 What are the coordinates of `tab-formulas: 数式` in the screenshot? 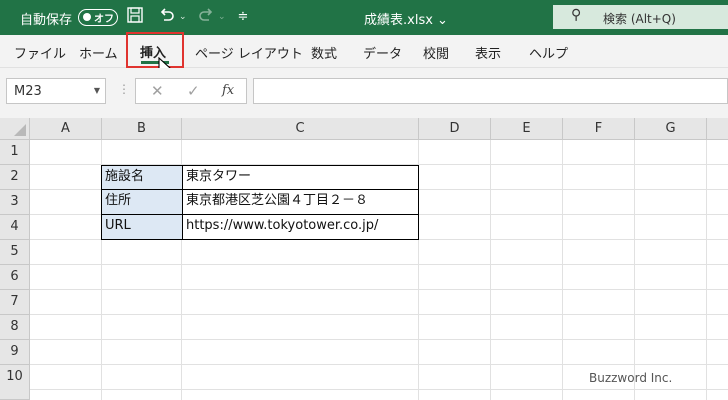 It's located at (324, 52).